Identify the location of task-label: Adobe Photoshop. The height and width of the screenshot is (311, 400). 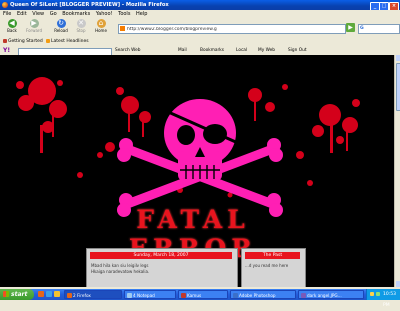
(257, 295).